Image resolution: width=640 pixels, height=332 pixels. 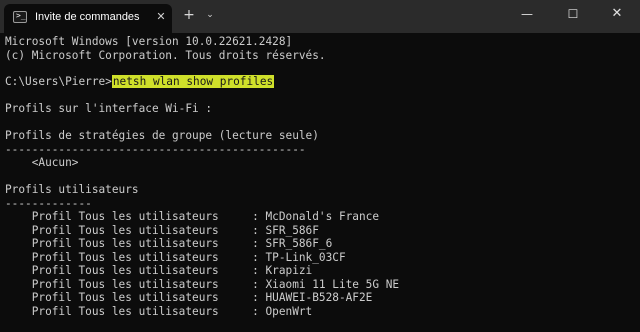 What do you see at coordinates (289, 270) in the screenshot?
I see `profile-name: Krapizi` at bounding box center [289, 270].